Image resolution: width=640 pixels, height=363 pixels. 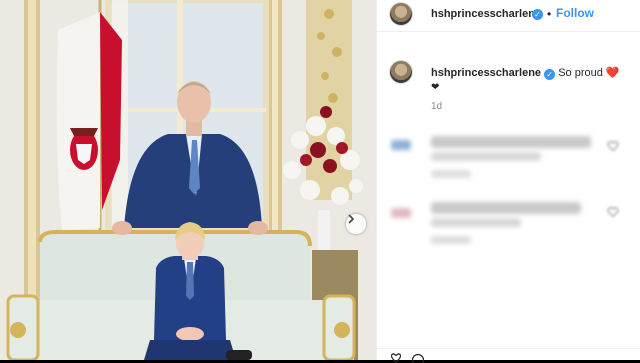 What do you see at coordinates (401, 14) in the screenshot?
I see `author-avatar` at bounding box center [401, 14].